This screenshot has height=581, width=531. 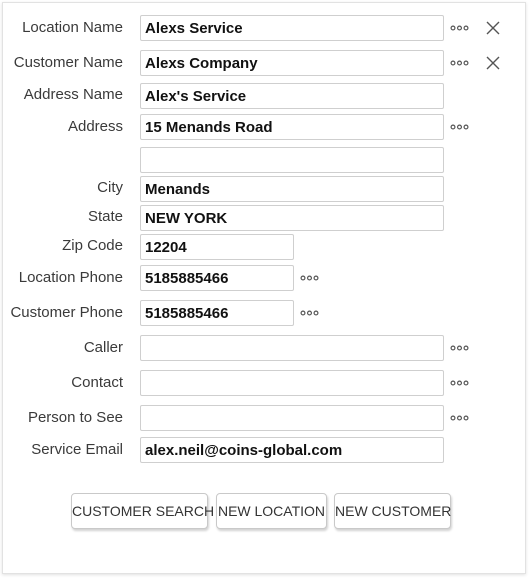 What do you see at coordinates (292, 418) in the screenshot?
I see `person-to-see-input` at bounding box center [292, 418].